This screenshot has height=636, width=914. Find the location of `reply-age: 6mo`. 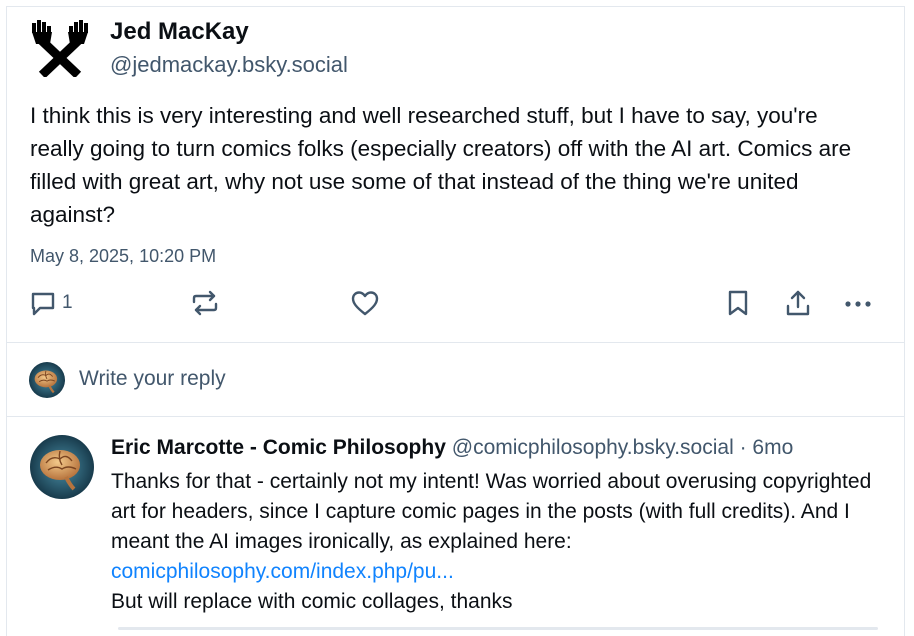

reply-age: 6mo is located at coordinates (772, 447).